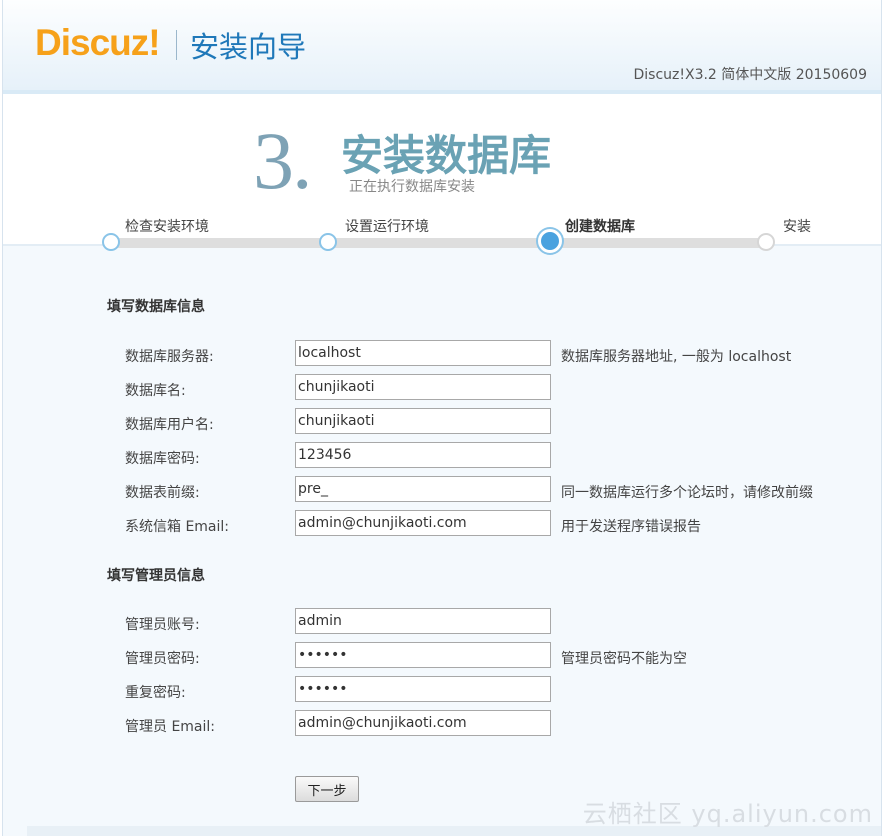  I want to click on system-email-input, so click(423, 523).